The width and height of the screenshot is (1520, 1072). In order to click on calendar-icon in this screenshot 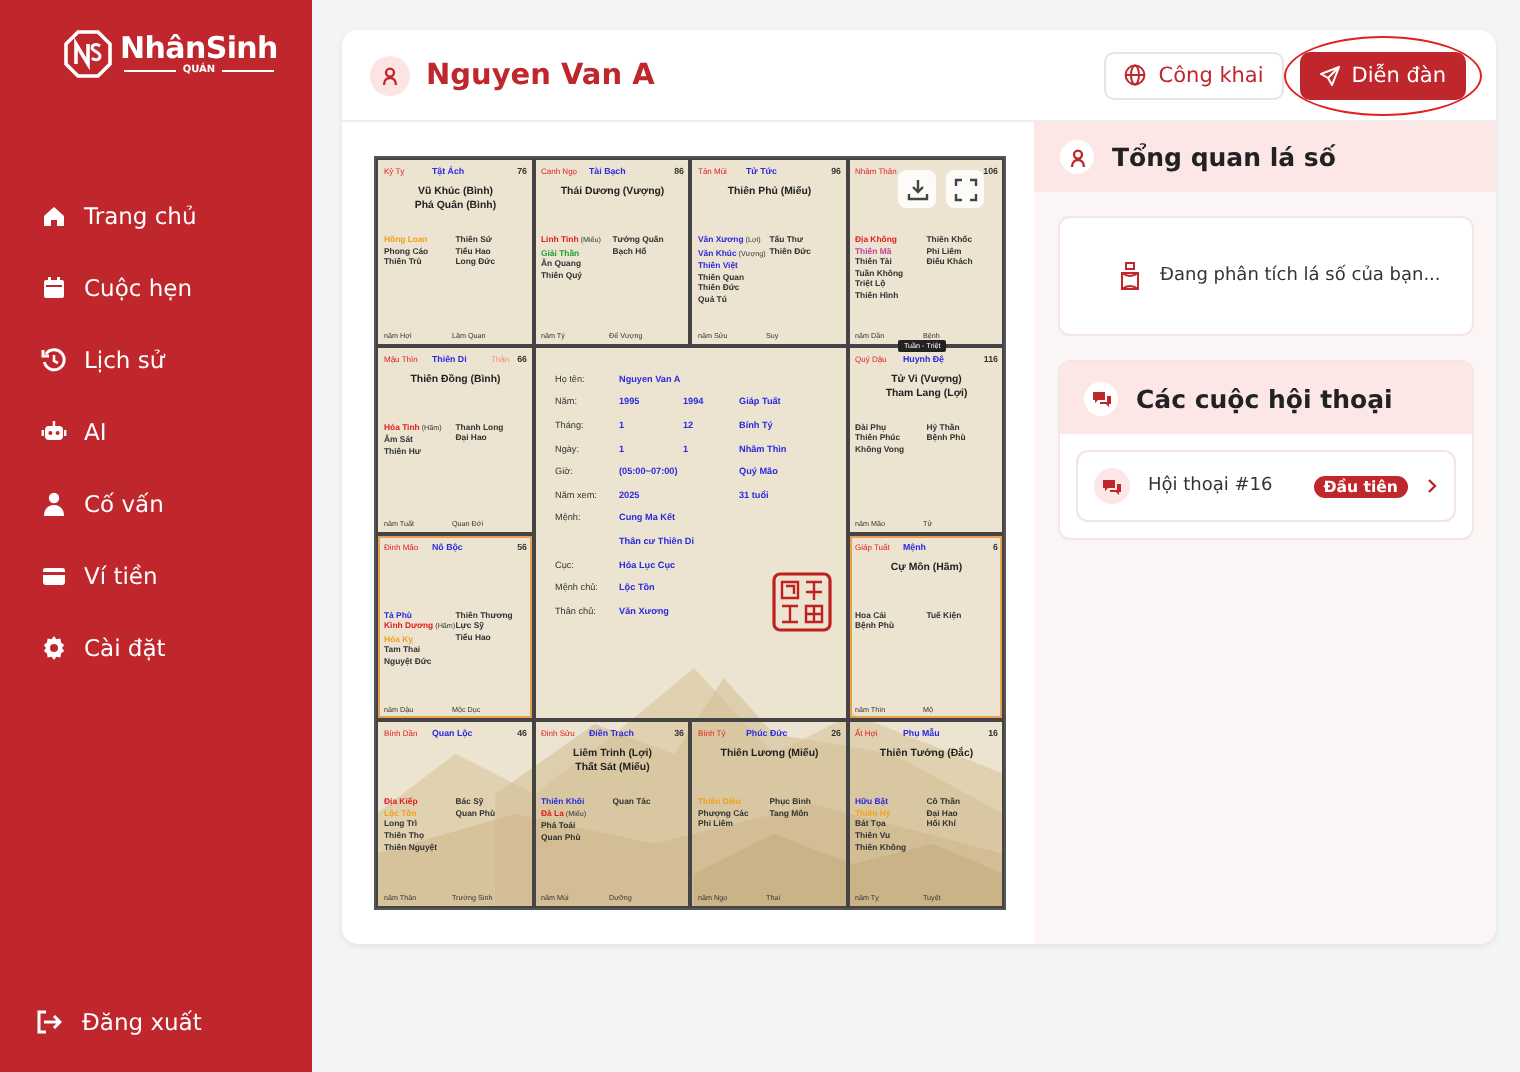, I will do `click(54, 288)`.